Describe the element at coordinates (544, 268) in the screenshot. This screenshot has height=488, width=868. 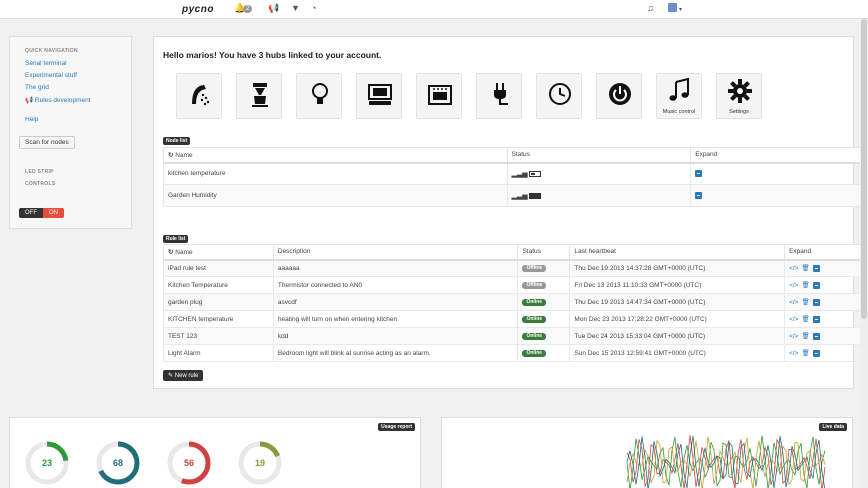
I see `rule-status: Offline` at that location.